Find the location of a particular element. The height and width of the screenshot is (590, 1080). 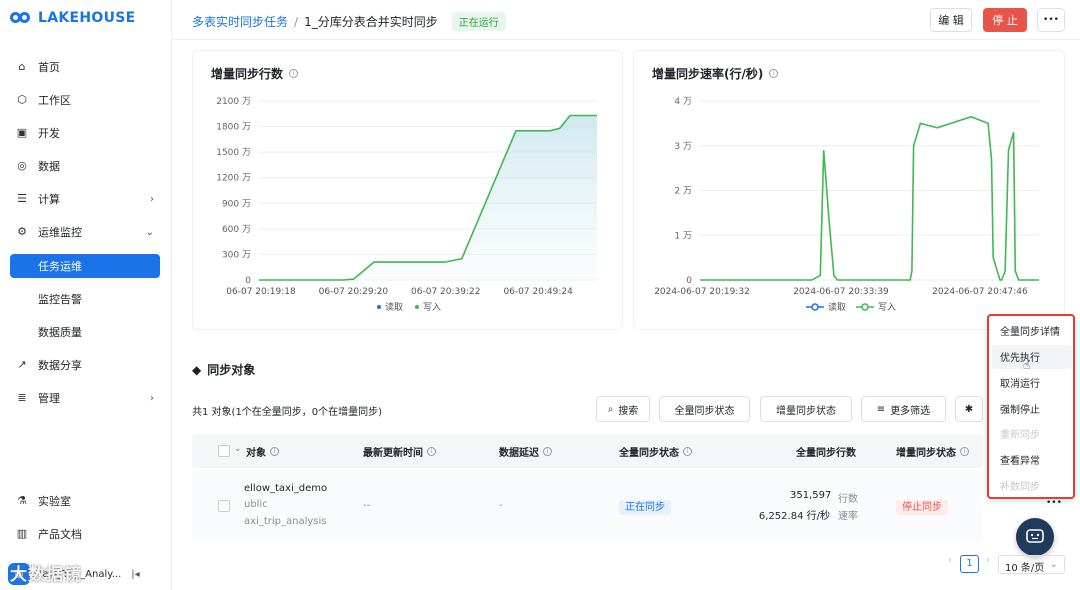

col-full-rows: 全量同步行数 is located at coordinates (826, 453).